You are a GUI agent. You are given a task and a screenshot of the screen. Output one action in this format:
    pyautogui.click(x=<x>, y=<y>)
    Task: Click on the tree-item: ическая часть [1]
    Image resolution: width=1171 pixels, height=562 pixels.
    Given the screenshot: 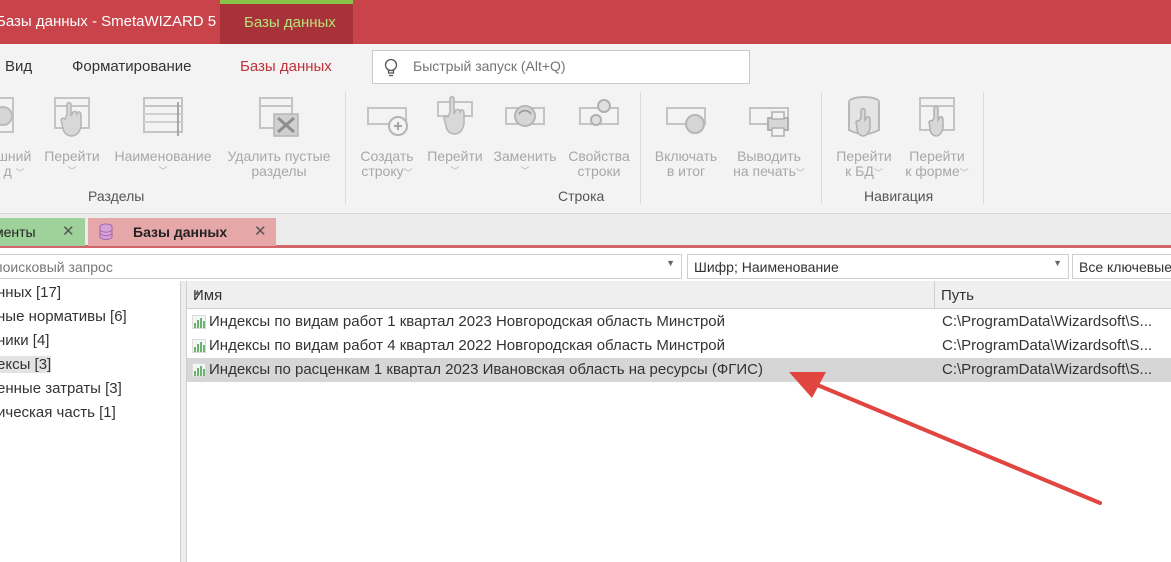 What is the action you would take?
    pyautogui.click(x=58, y=412)
    